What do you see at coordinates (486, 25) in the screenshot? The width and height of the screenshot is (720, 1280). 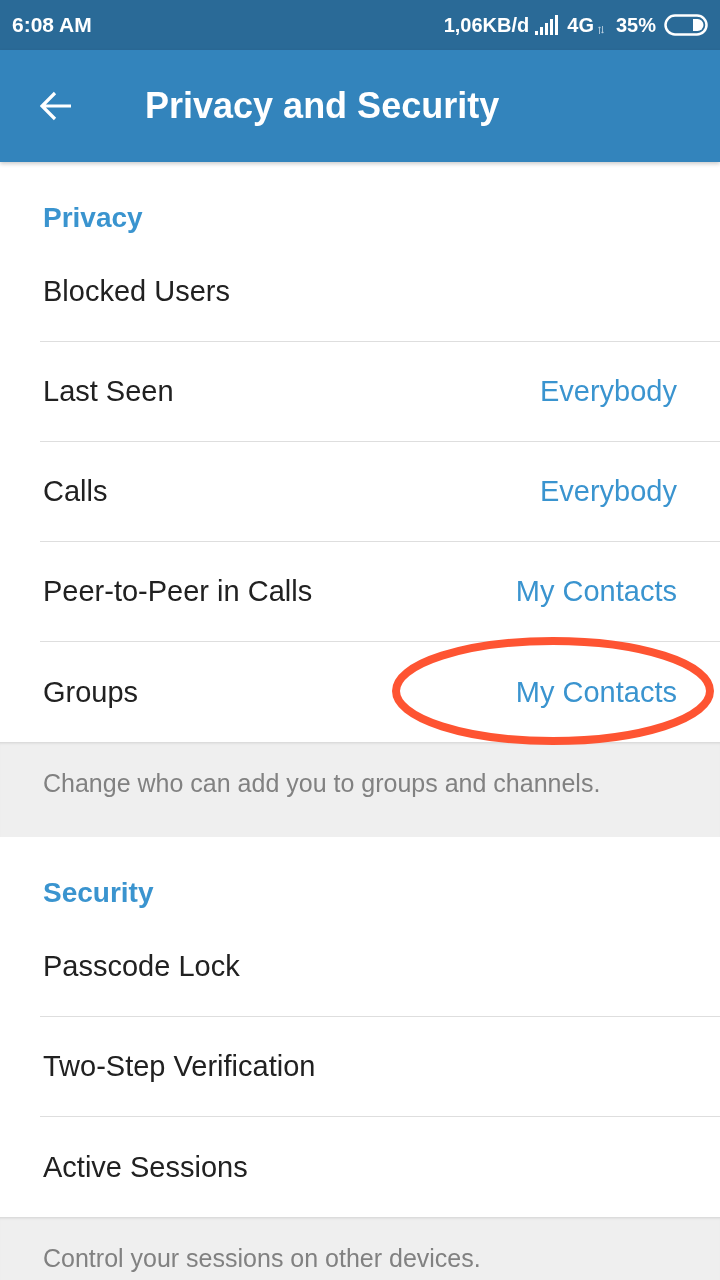 I see `network-speed: 1,06KB/d` at bounding box center [486, 25].